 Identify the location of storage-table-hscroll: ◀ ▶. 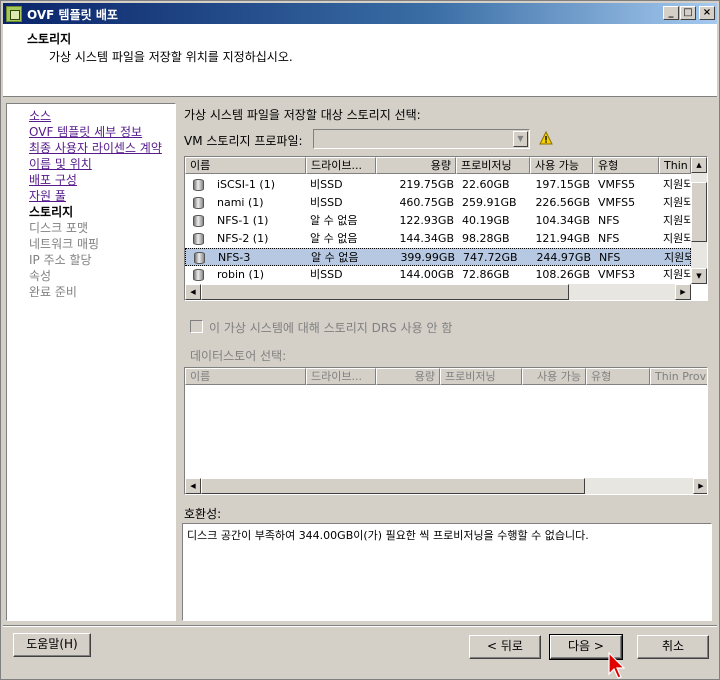
(438, 292).